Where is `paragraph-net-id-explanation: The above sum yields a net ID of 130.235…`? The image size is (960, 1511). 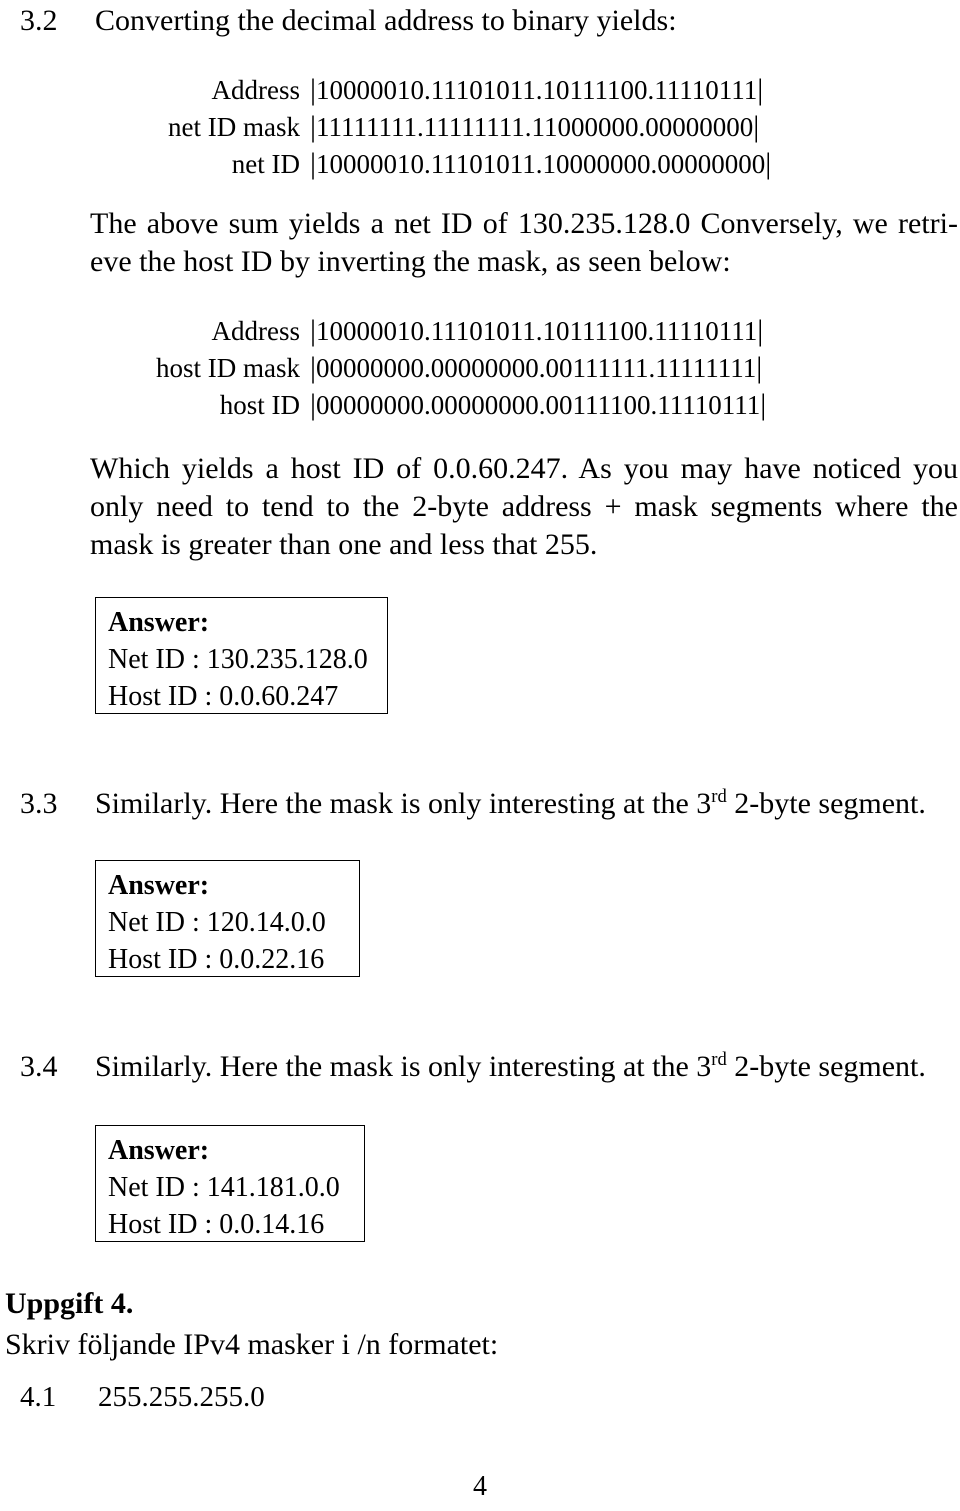
paragraph-net-id-explanation: The above sum yields a net ID of 130.235… is located at coordinates (524, 243).